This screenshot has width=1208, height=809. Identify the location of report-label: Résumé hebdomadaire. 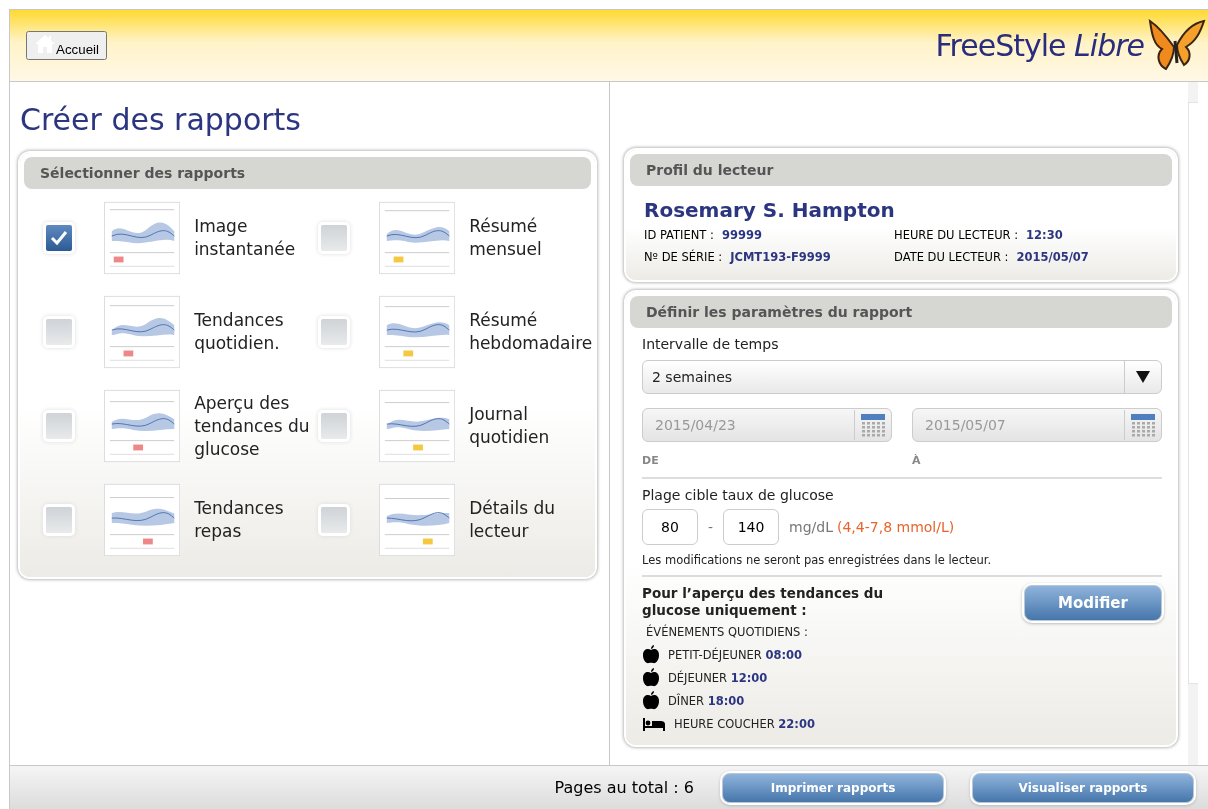
(531, 332).